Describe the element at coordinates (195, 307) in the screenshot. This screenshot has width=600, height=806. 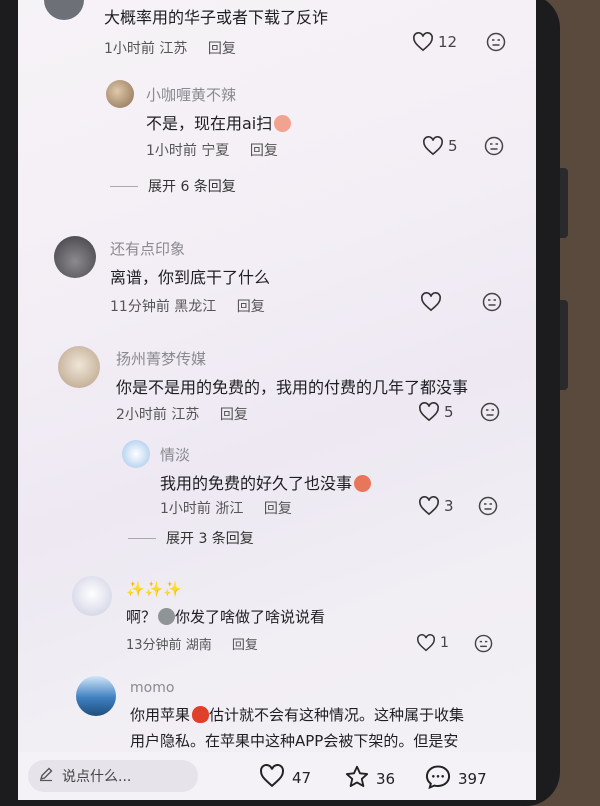
I see `comment-location: 黑龙江` at that location.